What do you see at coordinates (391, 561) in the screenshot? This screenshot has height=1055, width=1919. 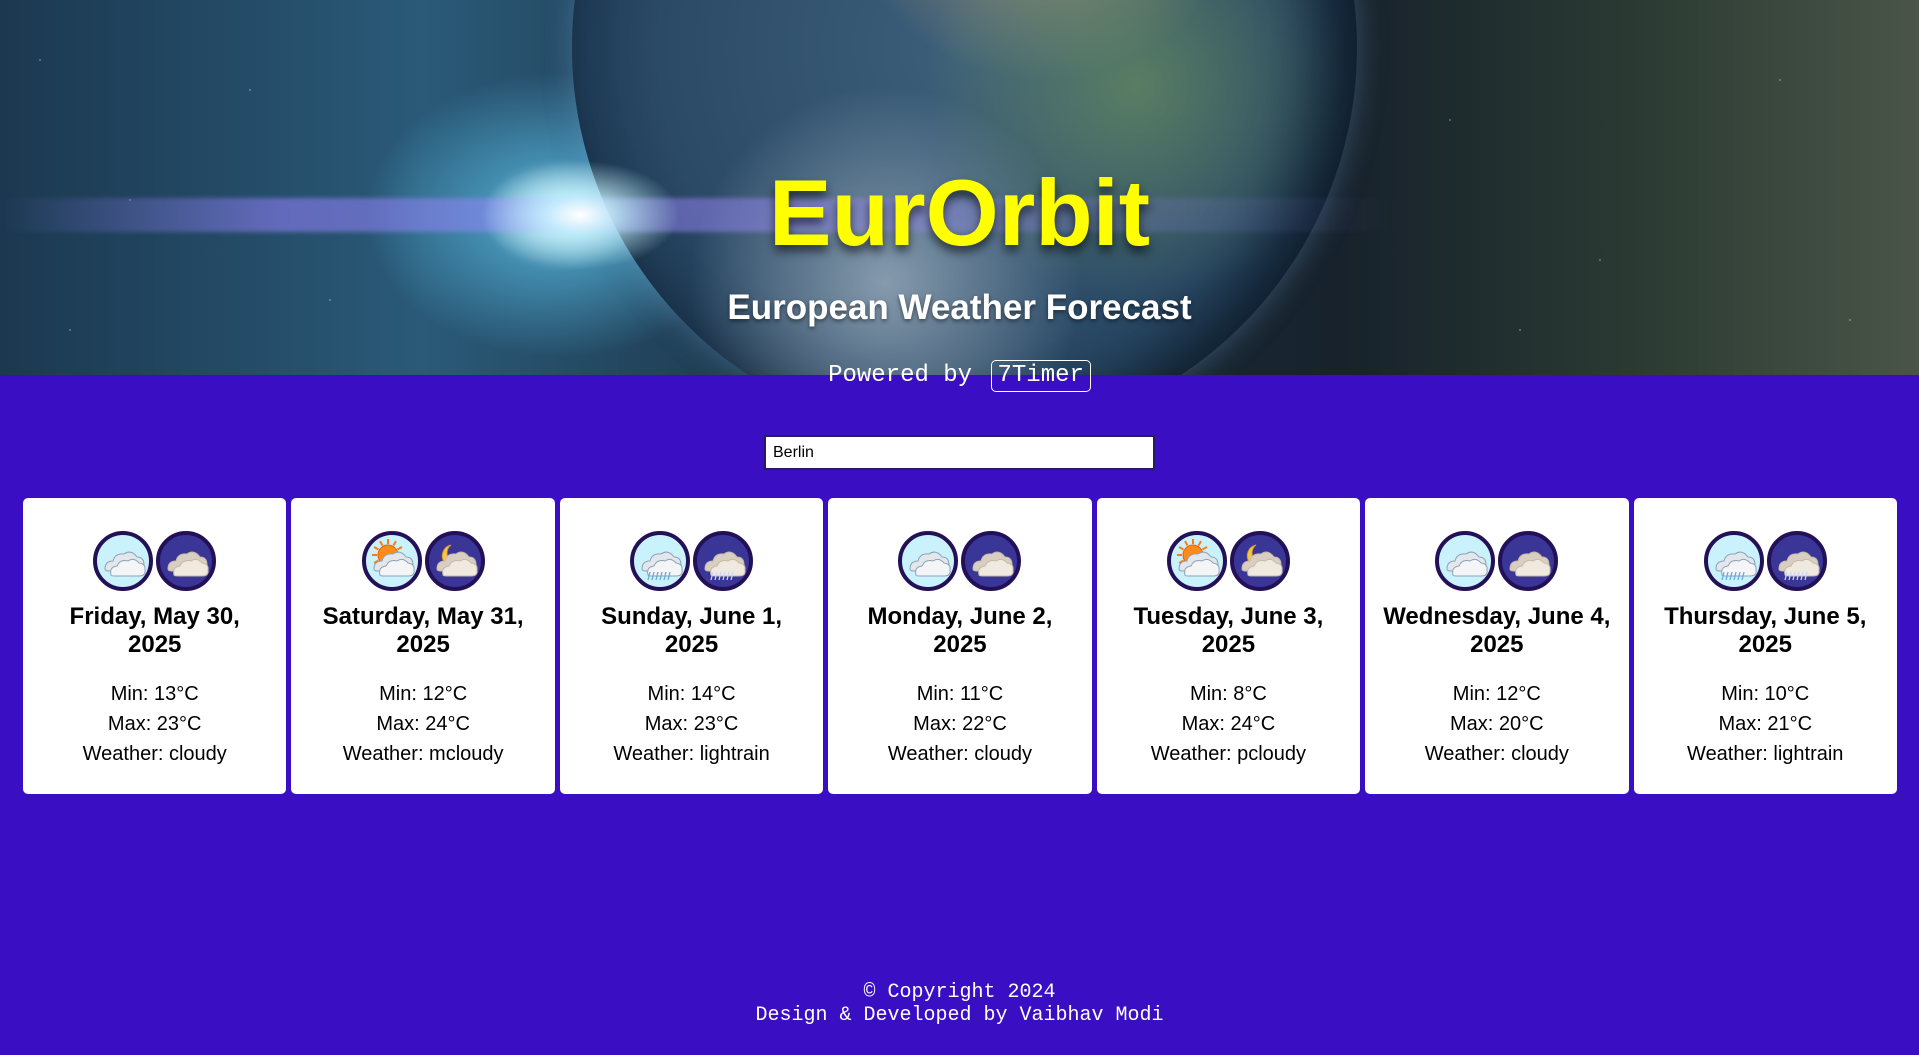 I see `mostly-cloudy-day-icon` at bounding box center [391, 561].